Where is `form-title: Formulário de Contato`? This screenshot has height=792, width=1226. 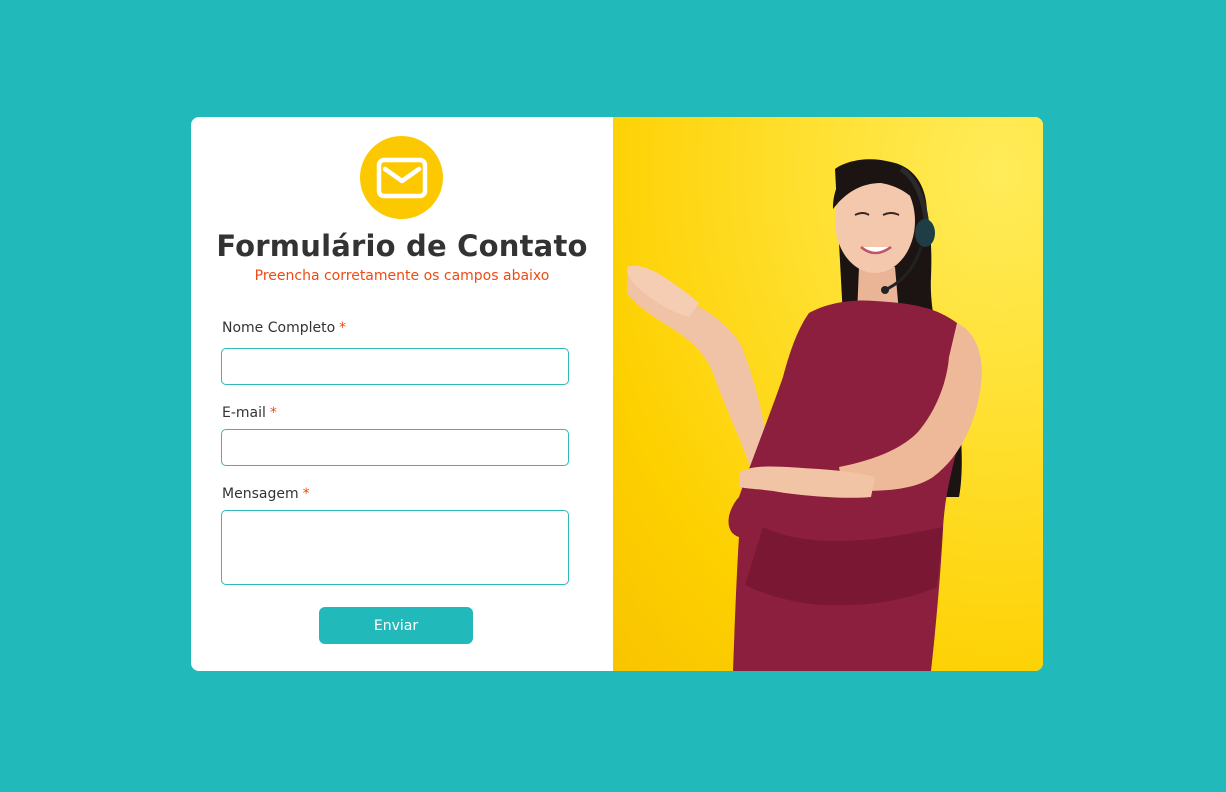
form-title: Formulário de Contato is located at coordinates (402, 246).